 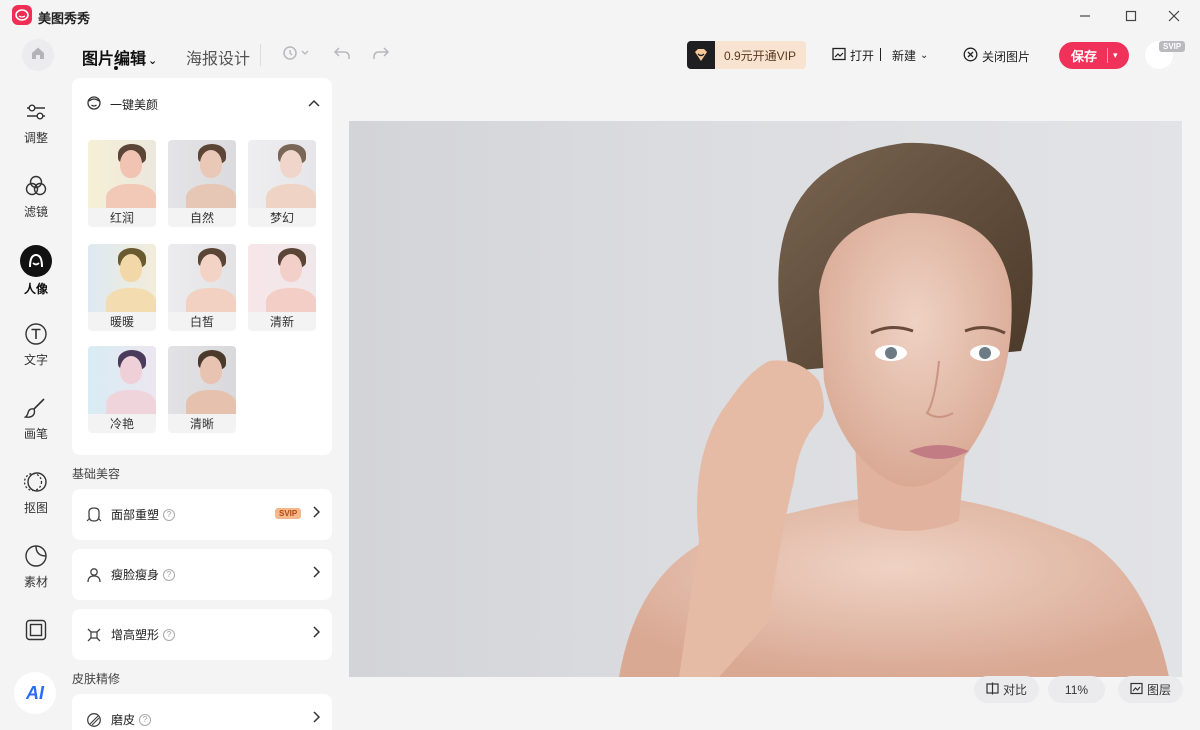 What do you see at coordinates (1108, 55) in the screenshot?
I see `save-divider` at bounding box center [1108, 55].